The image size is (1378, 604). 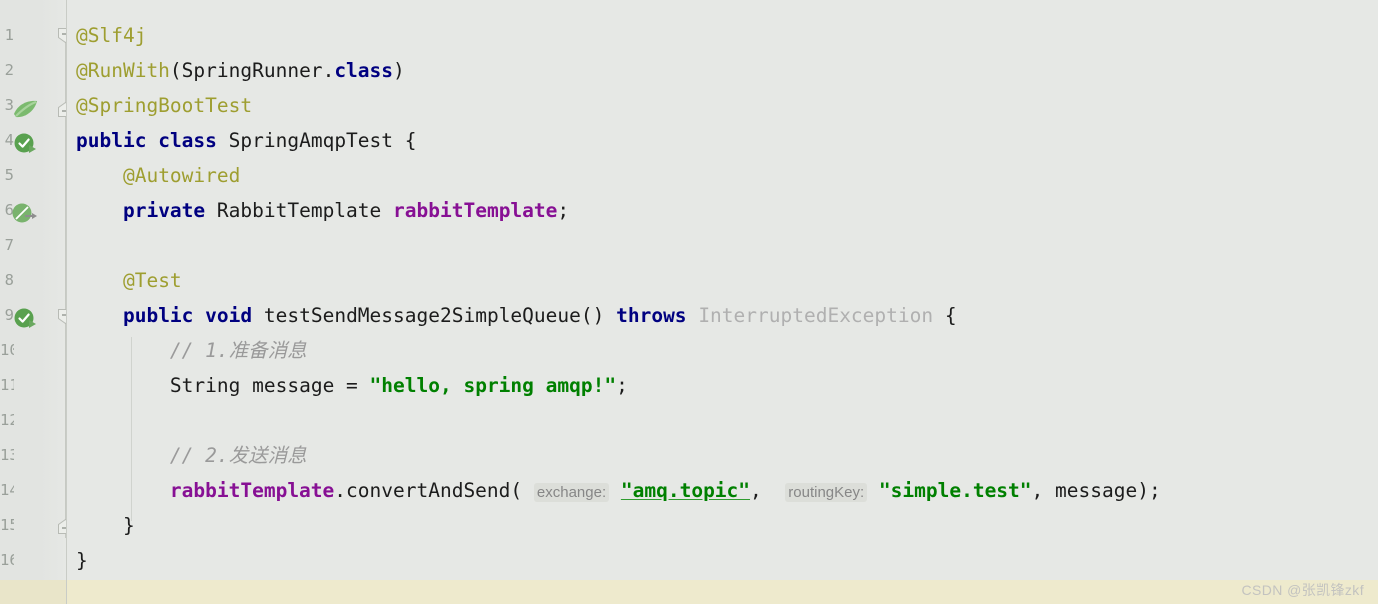 I want to click on bottom-highlight-band, so click(x=722, y=592).